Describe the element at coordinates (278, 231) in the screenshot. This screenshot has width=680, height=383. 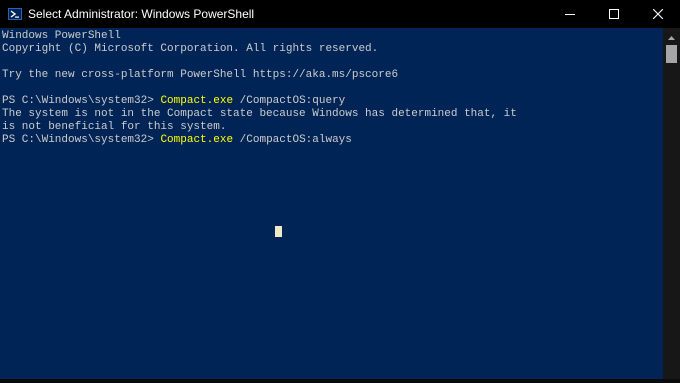
I see `text-cursor` at that location.